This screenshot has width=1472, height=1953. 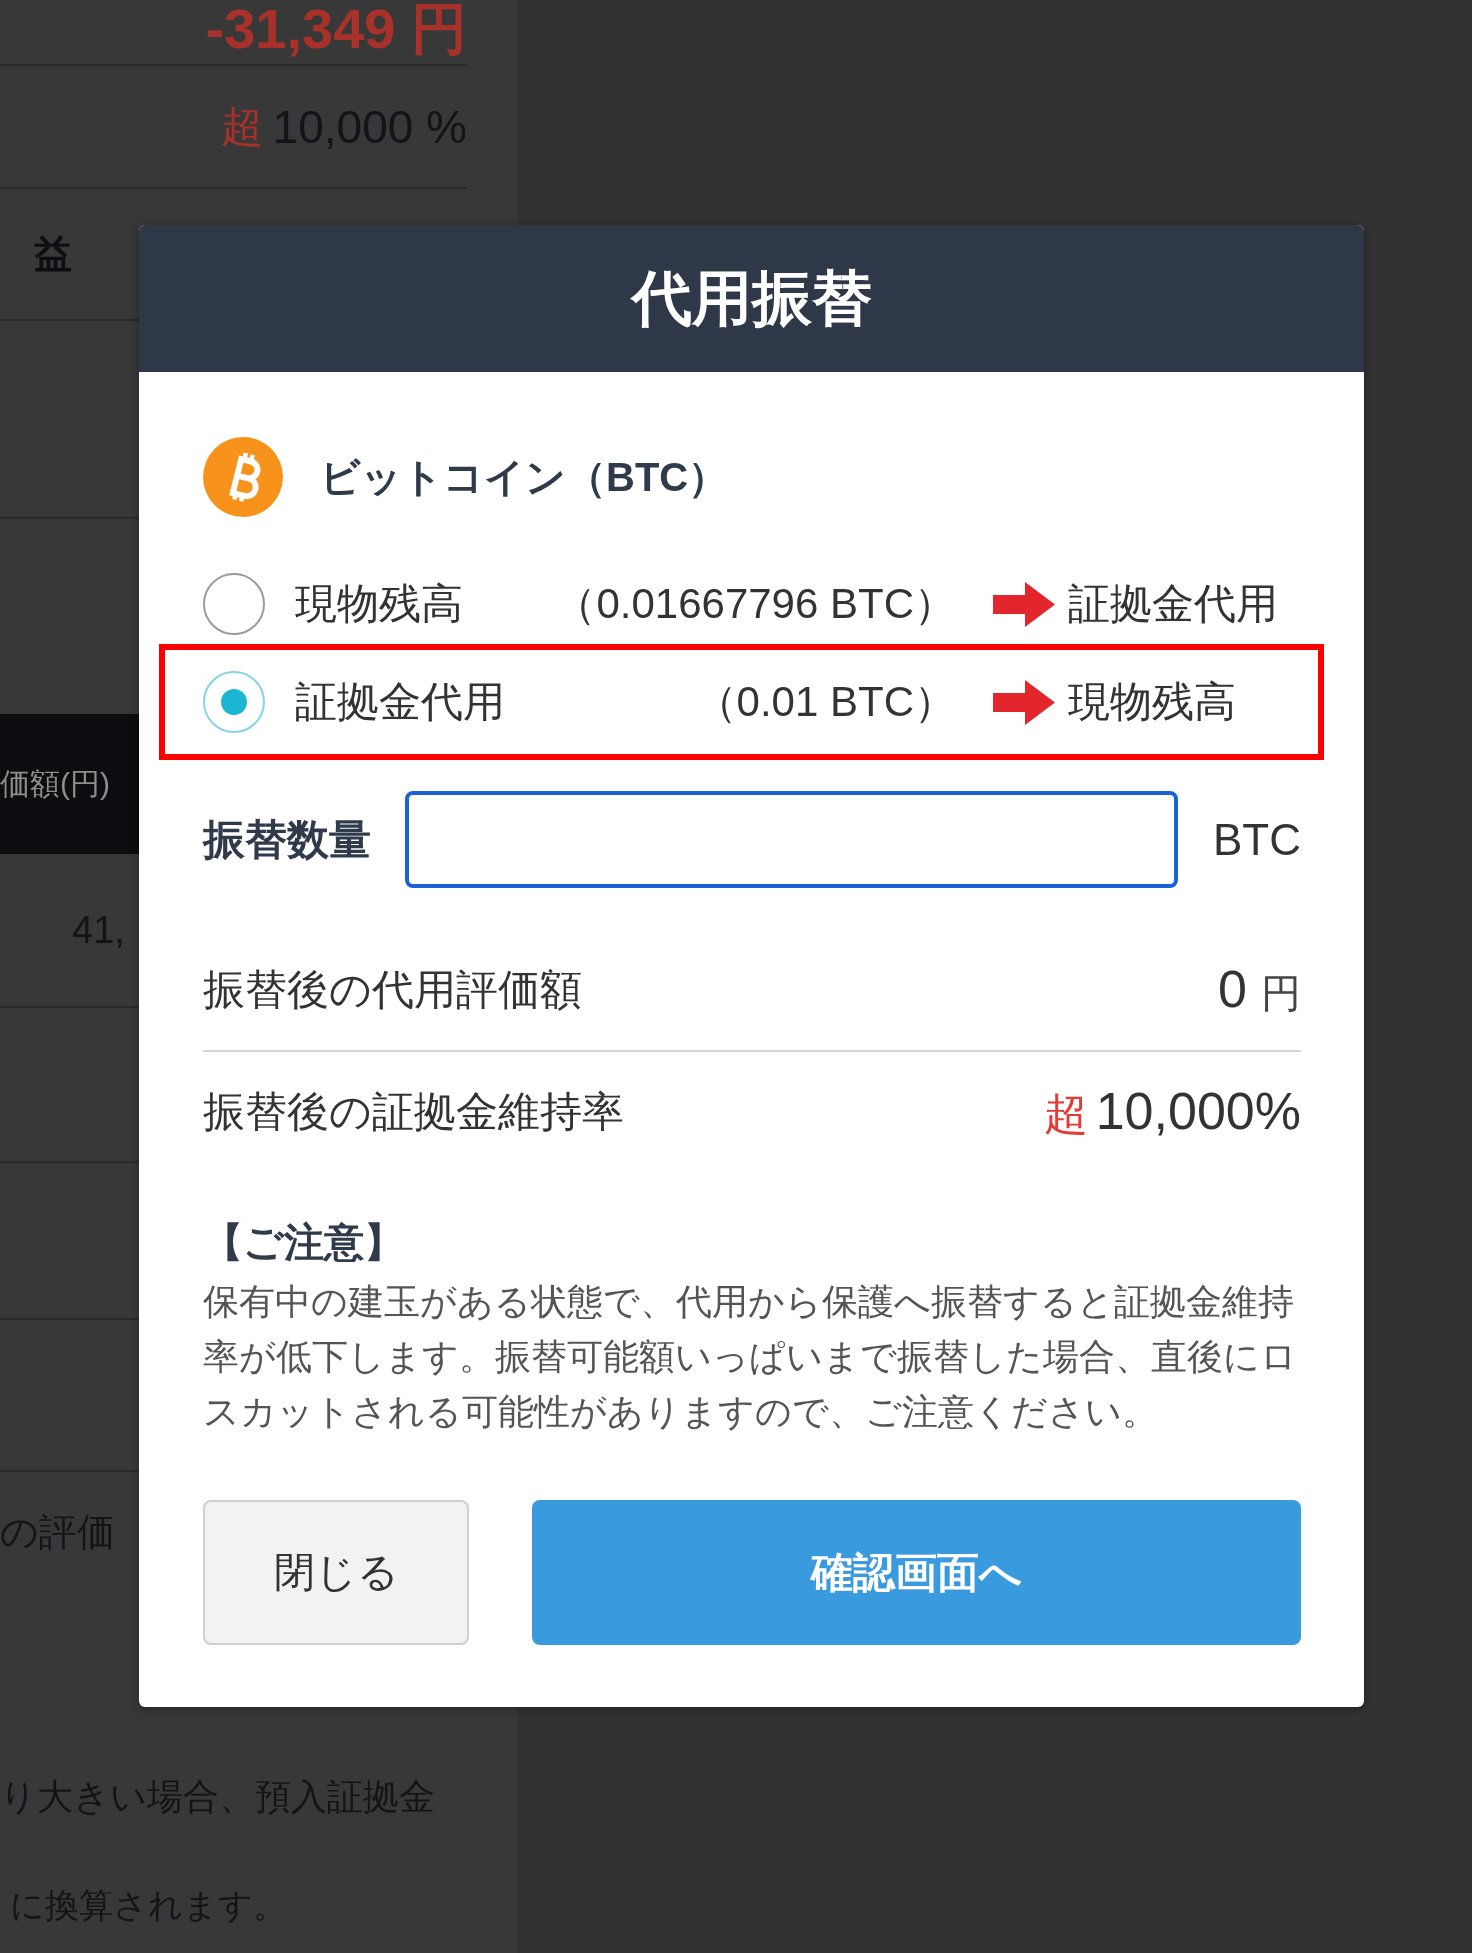 I want to click on result-label: 振替後の代用評価額, so click(x=392, y=990).